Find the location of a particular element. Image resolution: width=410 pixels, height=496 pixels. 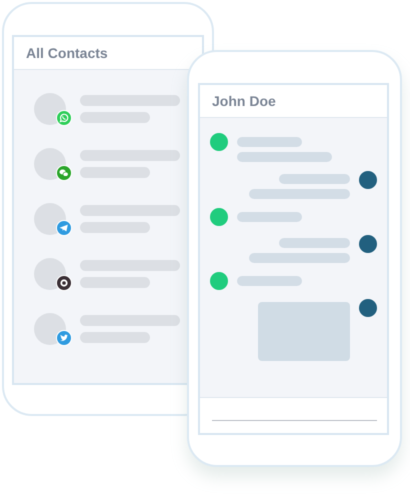

screen-title: John Doe is located at coordinates (244, 101).